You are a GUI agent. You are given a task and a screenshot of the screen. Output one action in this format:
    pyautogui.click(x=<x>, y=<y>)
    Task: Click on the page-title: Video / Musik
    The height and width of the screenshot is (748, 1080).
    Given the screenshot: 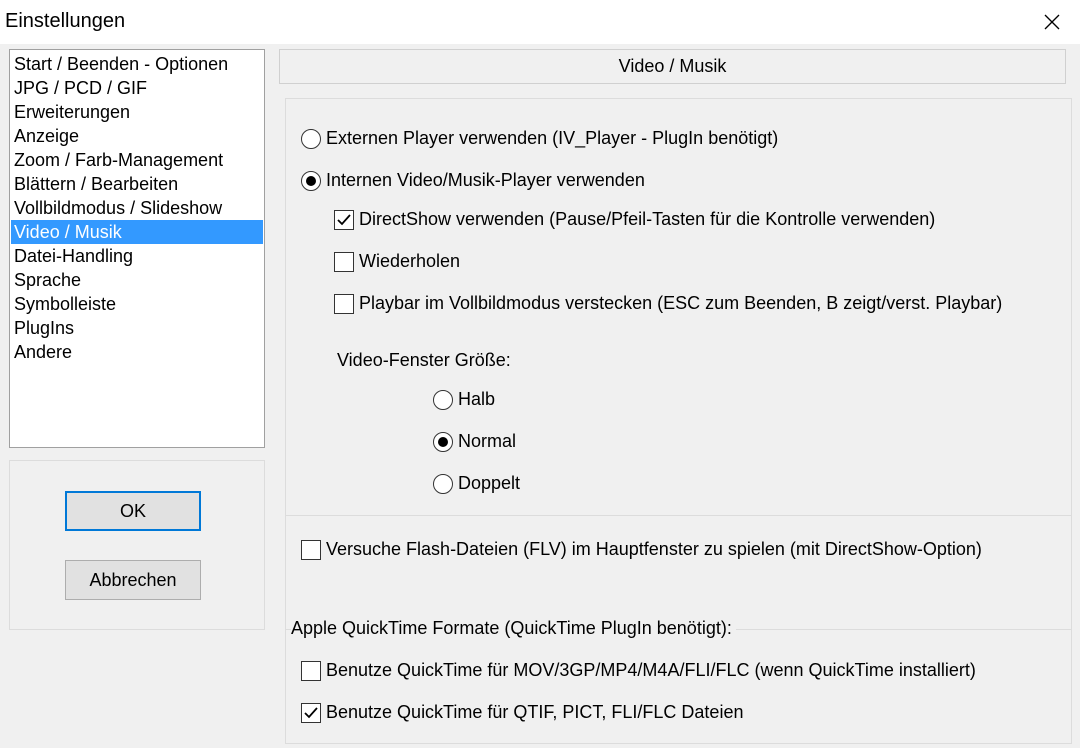 What is the action you would take?
    pyautogui.click(x=672, y=66)
    